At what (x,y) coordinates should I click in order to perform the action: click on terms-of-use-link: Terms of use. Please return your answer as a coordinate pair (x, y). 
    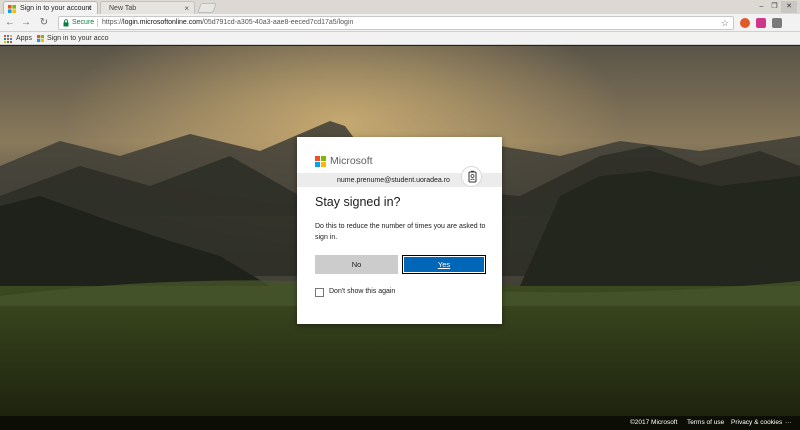
    Looking at the image, I should click on (705, 423).